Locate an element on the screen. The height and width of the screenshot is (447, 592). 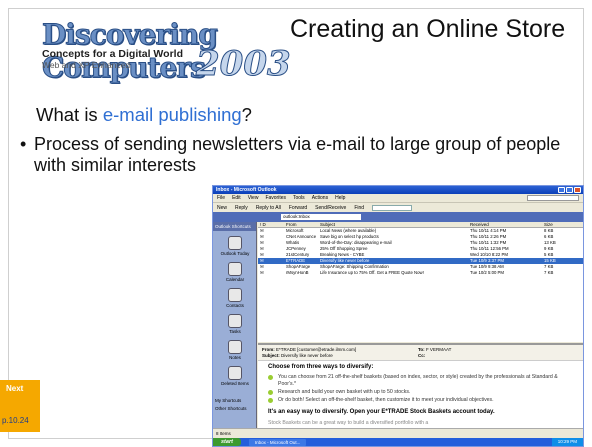
preview-to: F VERMAAT is located at coordinates (438, 349).